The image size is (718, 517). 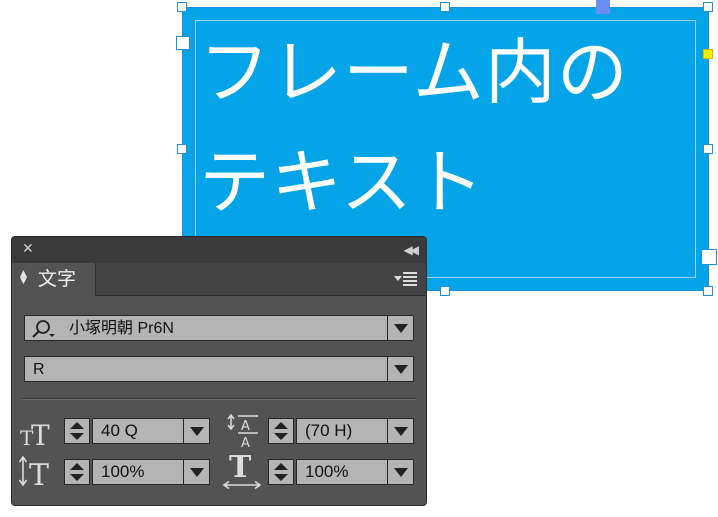 What do you see at coordinates (121, 328) in the screenshot?
I see `font-family-value: 小塚明朝 Pr6N` at bounding box center [121, 328].